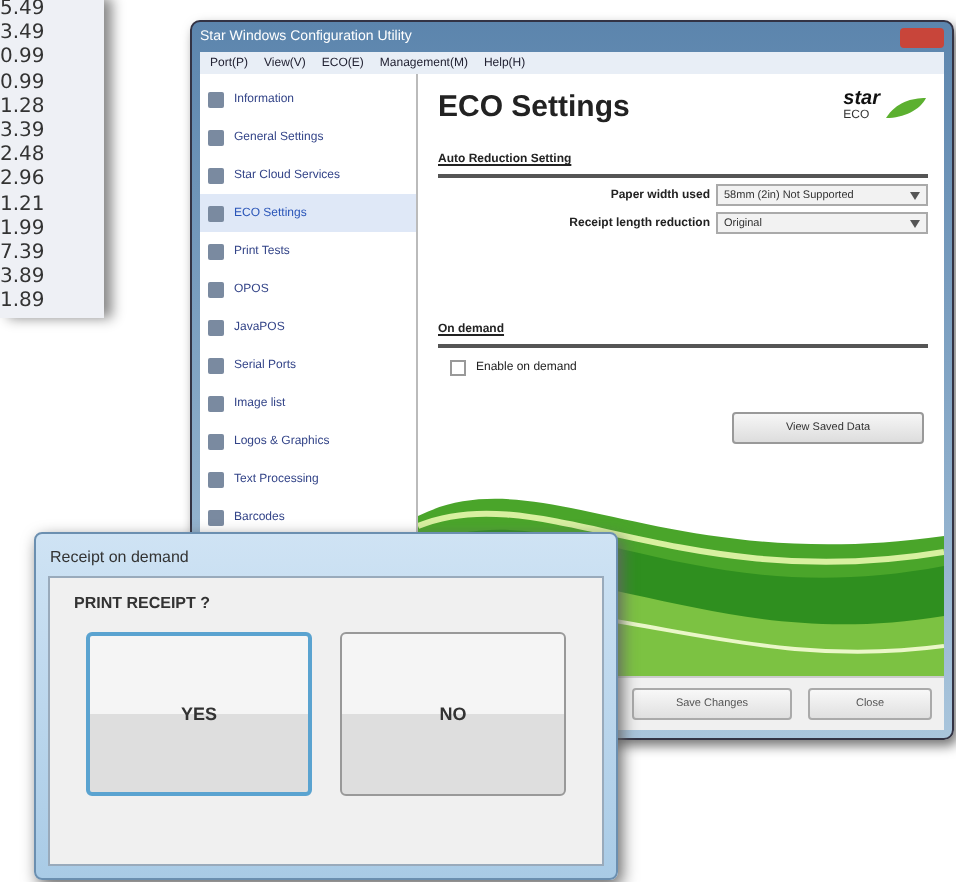 The height and width of the screenshot is (882, 956). Describe the element at coordinates (22, 34) in the screenshot. I see `price-value: 3.49` at that location.